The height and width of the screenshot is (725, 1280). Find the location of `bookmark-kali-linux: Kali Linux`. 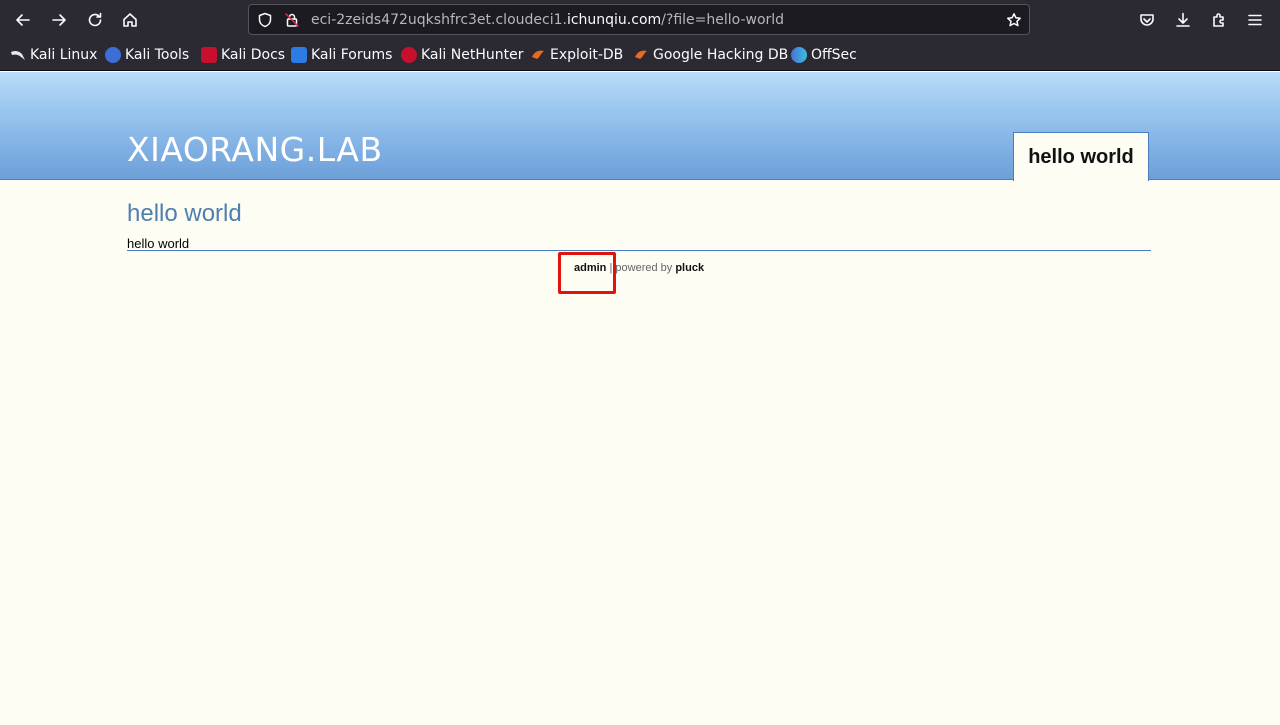

bookmark-kali-linux: Kali Linux is located at coordinates (53, 55).